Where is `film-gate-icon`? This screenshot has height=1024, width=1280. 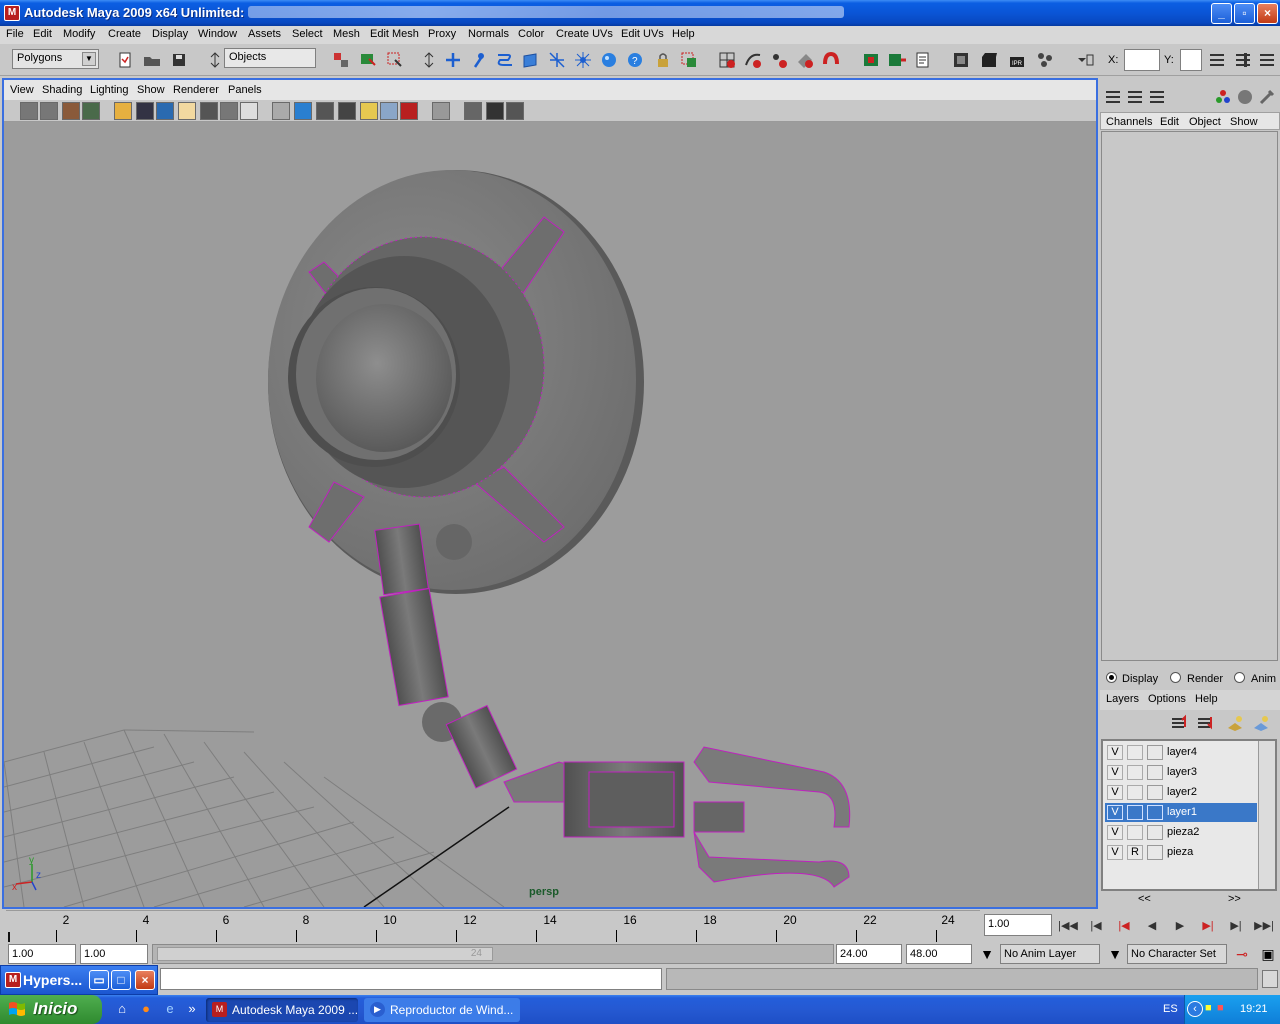
film-gate-icon is located at coordinates (145, 111).